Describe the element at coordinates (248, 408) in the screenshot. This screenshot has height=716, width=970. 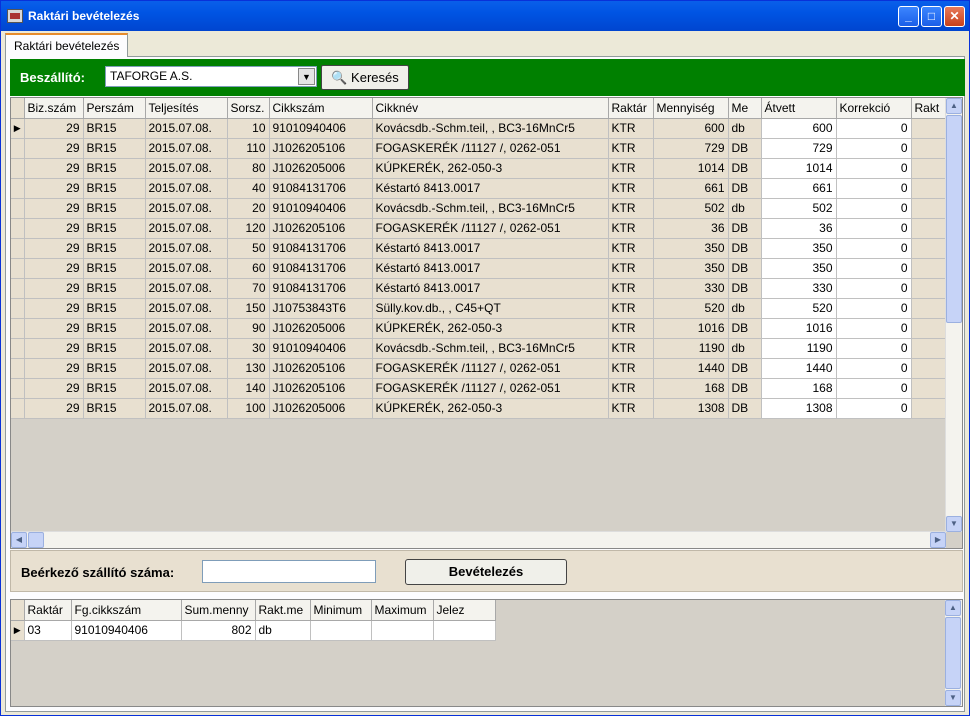
I see `table-cell: 100` at that location.